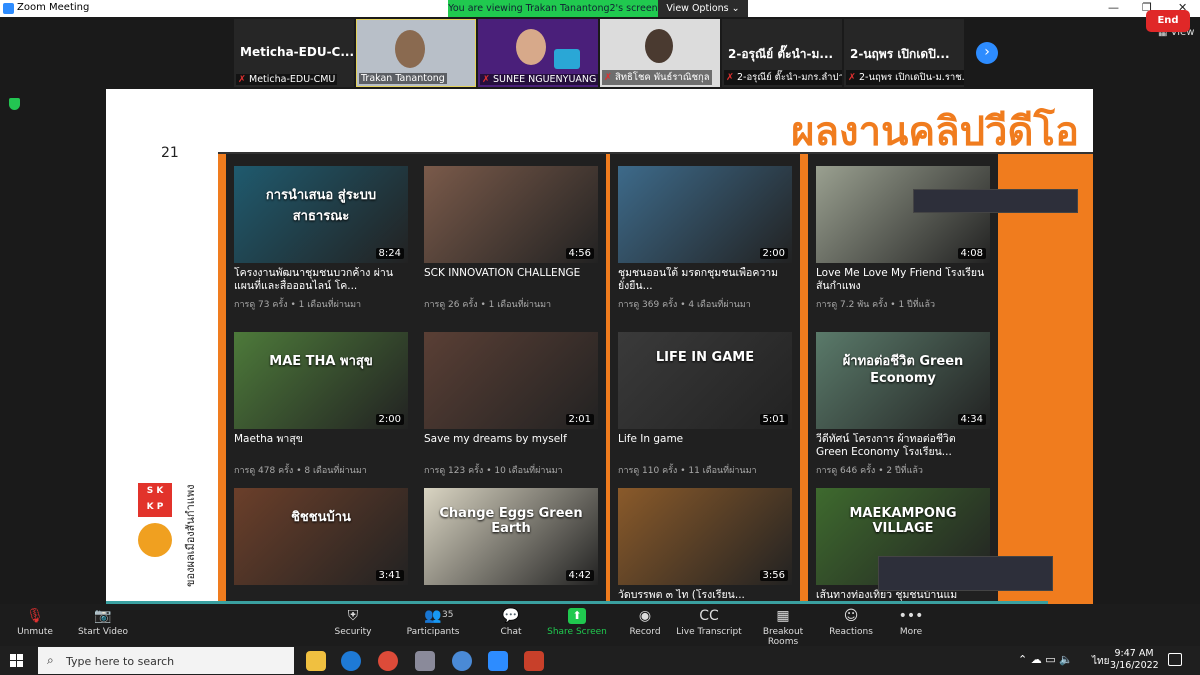 This screenshot has height=675, width=1200. Describe the element at coordinates (287, 79) in the screenshot. I see `participant-label: ✗ Meticha-EDU-CMU` at that location.